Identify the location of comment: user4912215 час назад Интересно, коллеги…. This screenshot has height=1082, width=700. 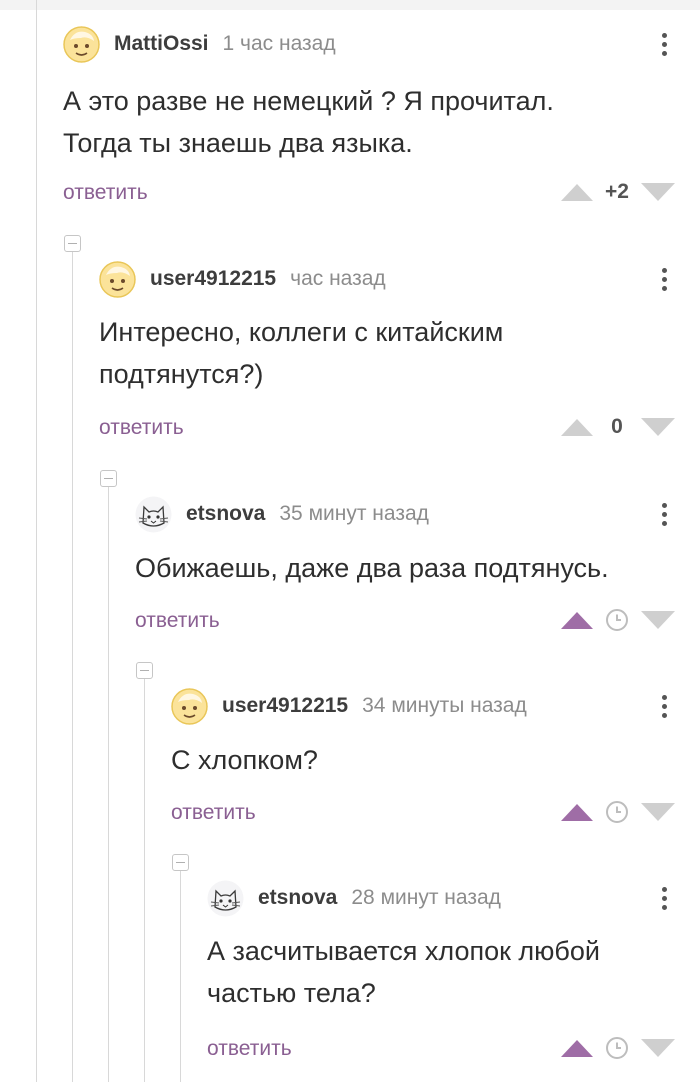
(387, 354).